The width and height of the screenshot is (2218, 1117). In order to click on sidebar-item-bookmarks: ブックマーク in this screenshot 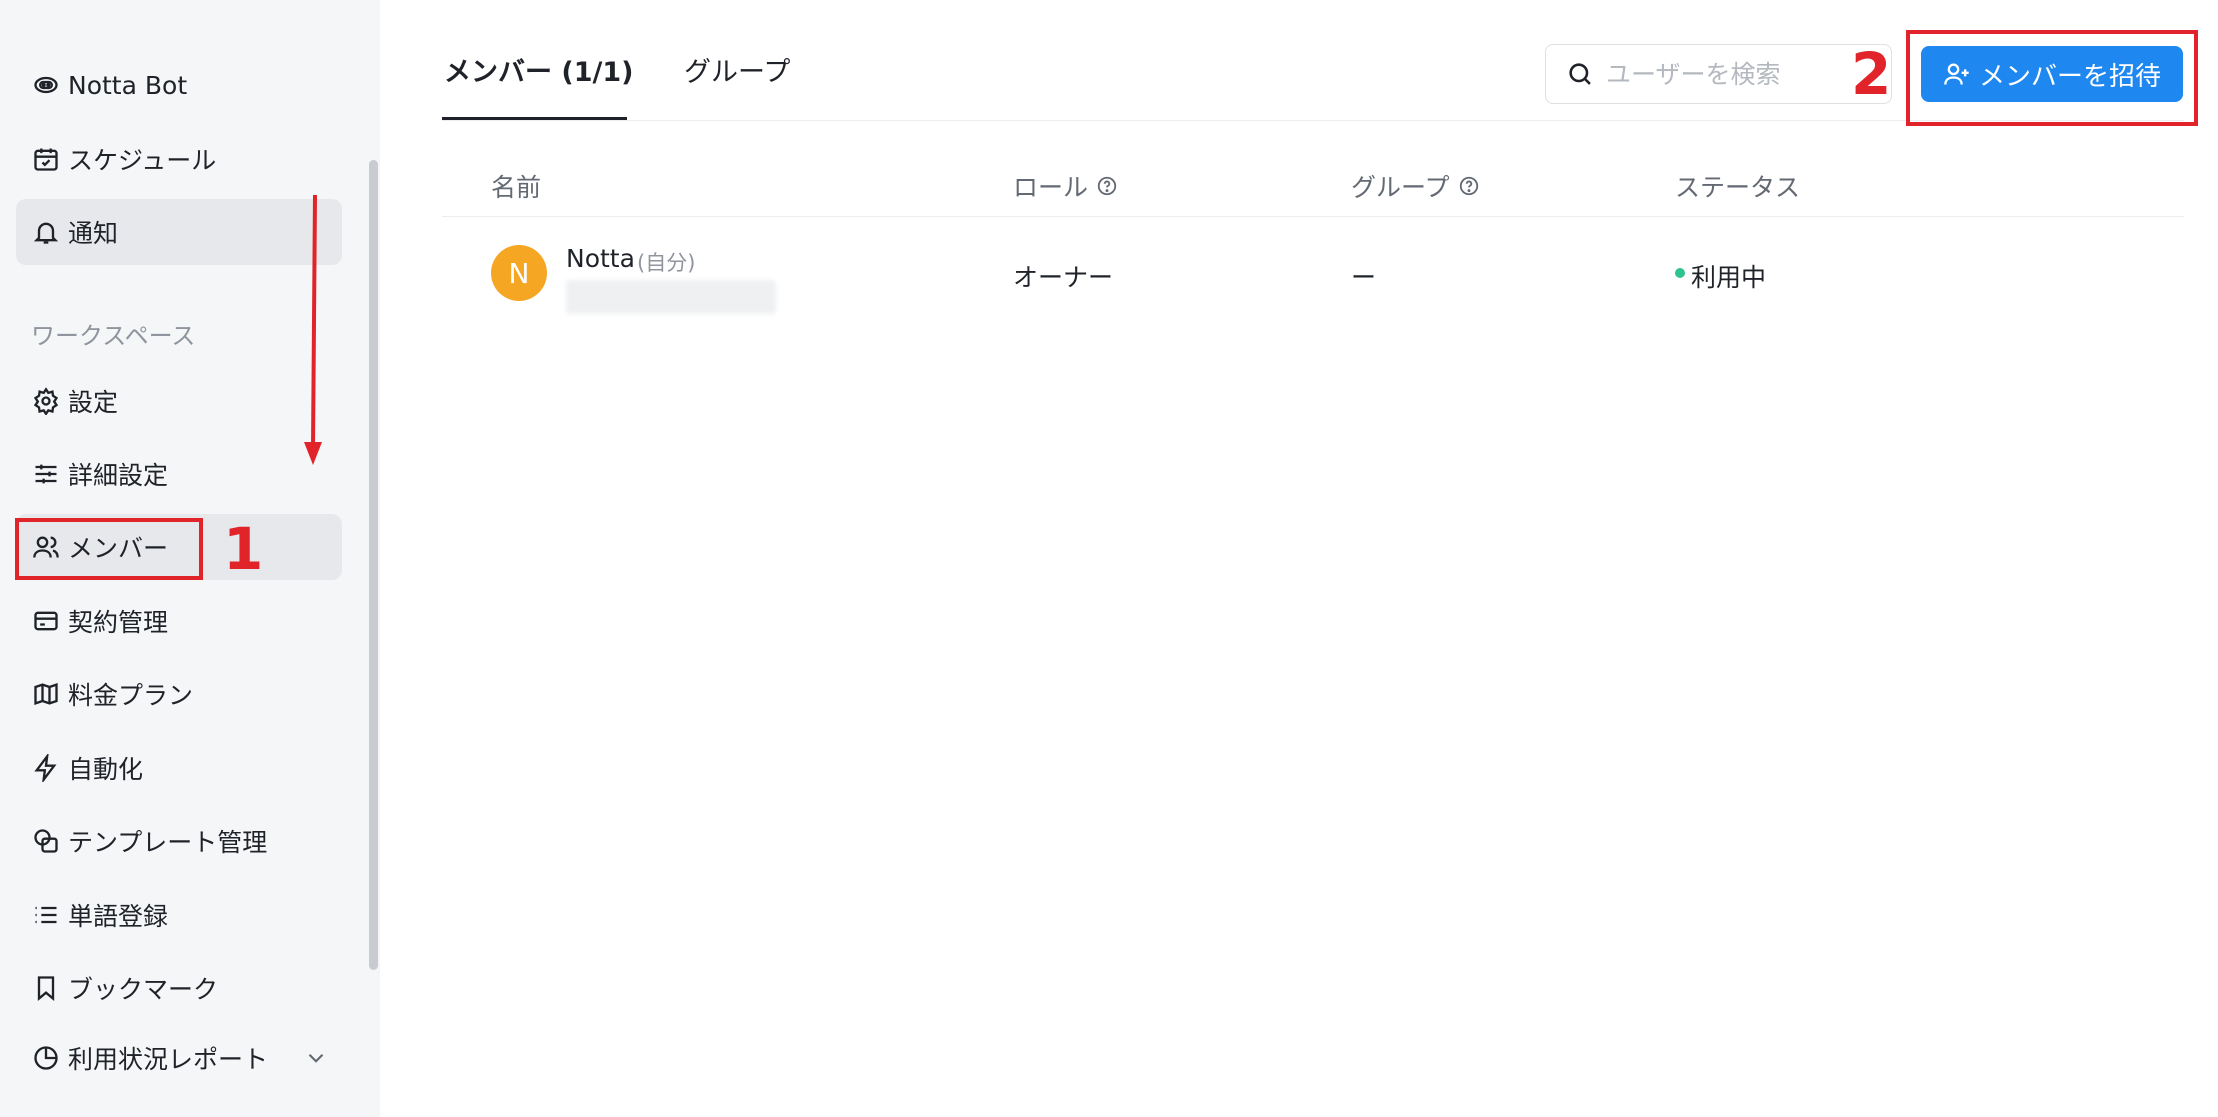, I will do `click(179, 988)`.